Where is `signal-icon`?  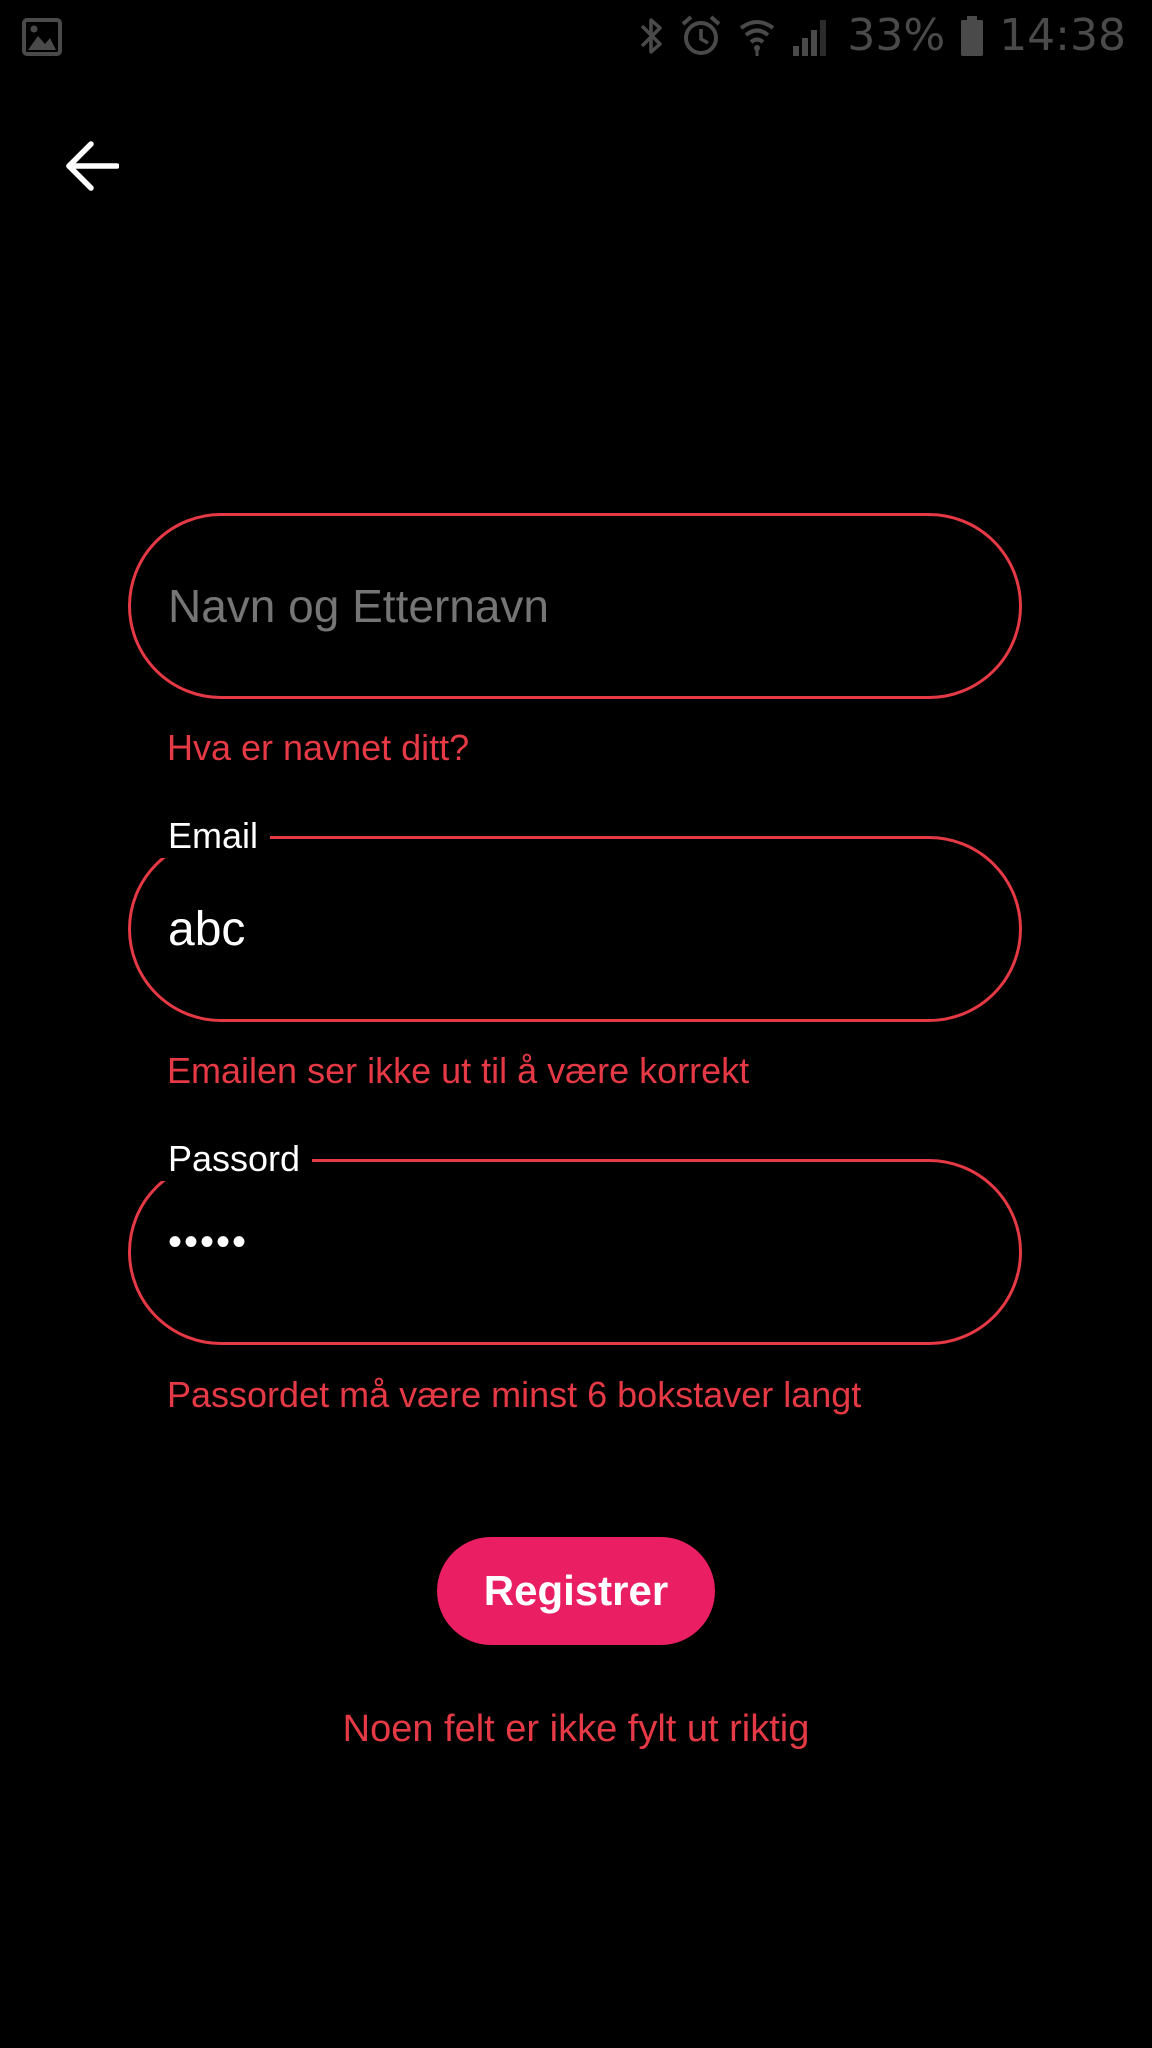 signal-icon is located at coordinates (812, 36).